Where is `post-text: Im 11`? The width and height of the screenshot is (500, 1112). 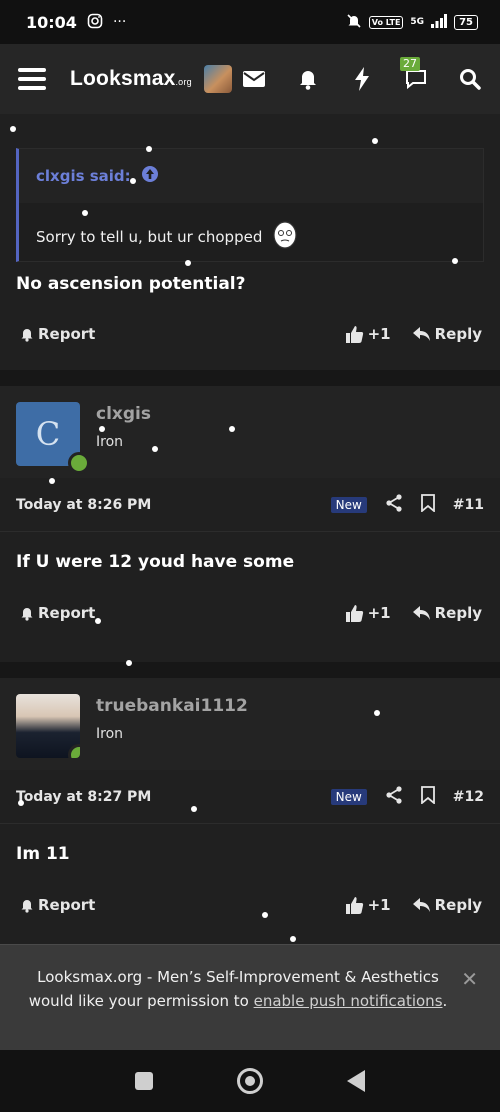
post-text: Im 11 is located at coordinates (43, 854).